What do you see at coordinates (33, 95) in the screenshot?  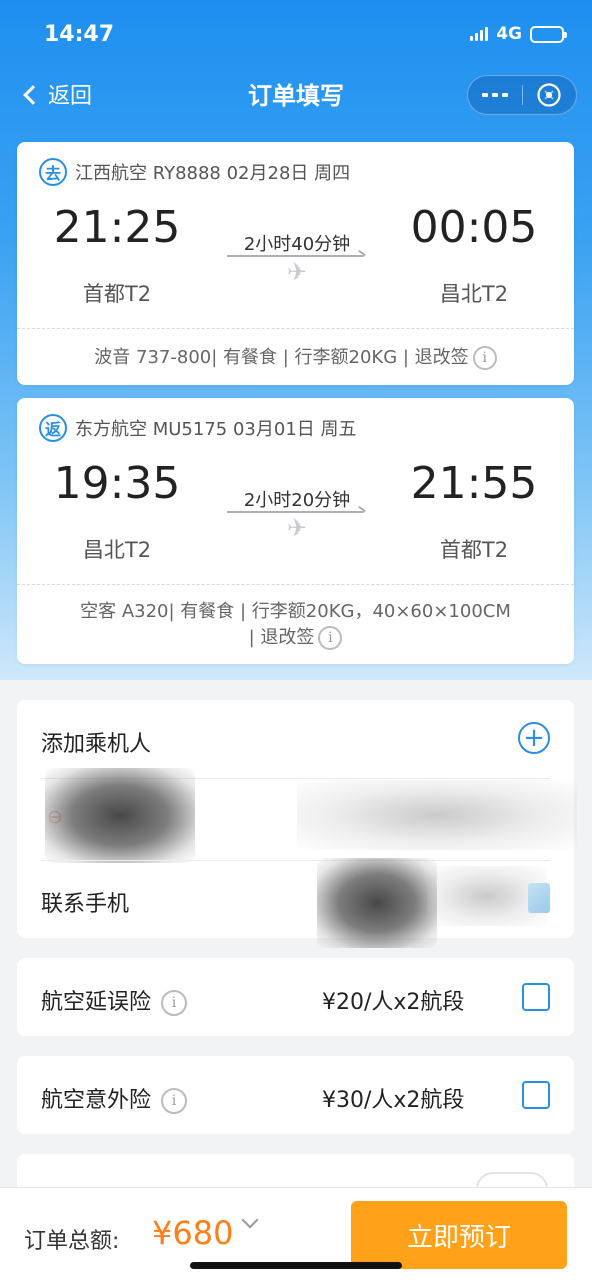 I see `chevron-left-icon` at bounding box center [33, 95].